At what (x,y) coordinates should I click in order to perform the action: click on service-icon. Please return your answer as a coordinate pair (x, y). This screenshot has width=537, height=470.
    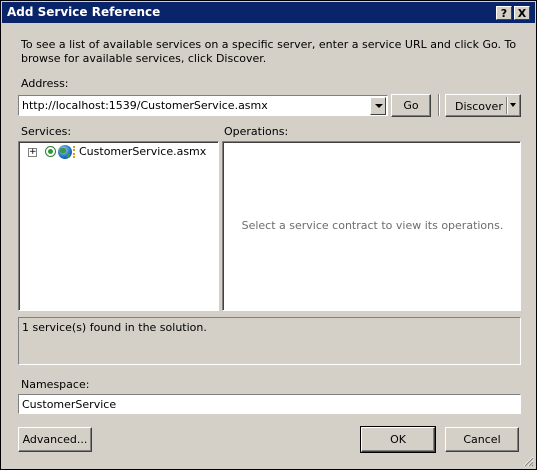
    Looking at the image, I should click on (65, 152).